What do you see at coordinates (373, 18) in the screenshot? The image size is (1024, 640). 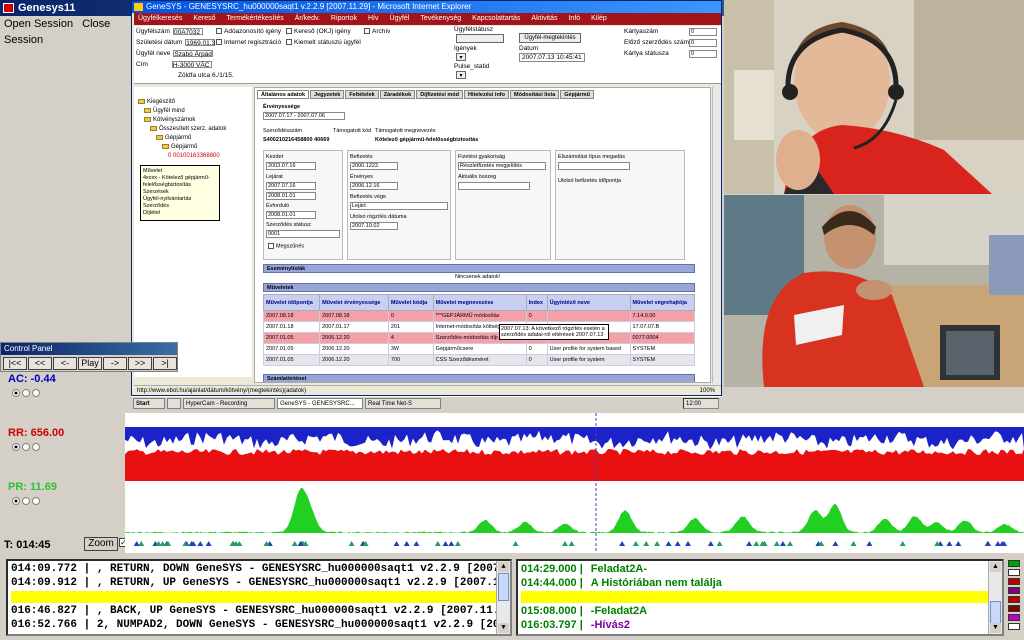 I see `menubar-item: Hív` at bounding box center [373, 18].